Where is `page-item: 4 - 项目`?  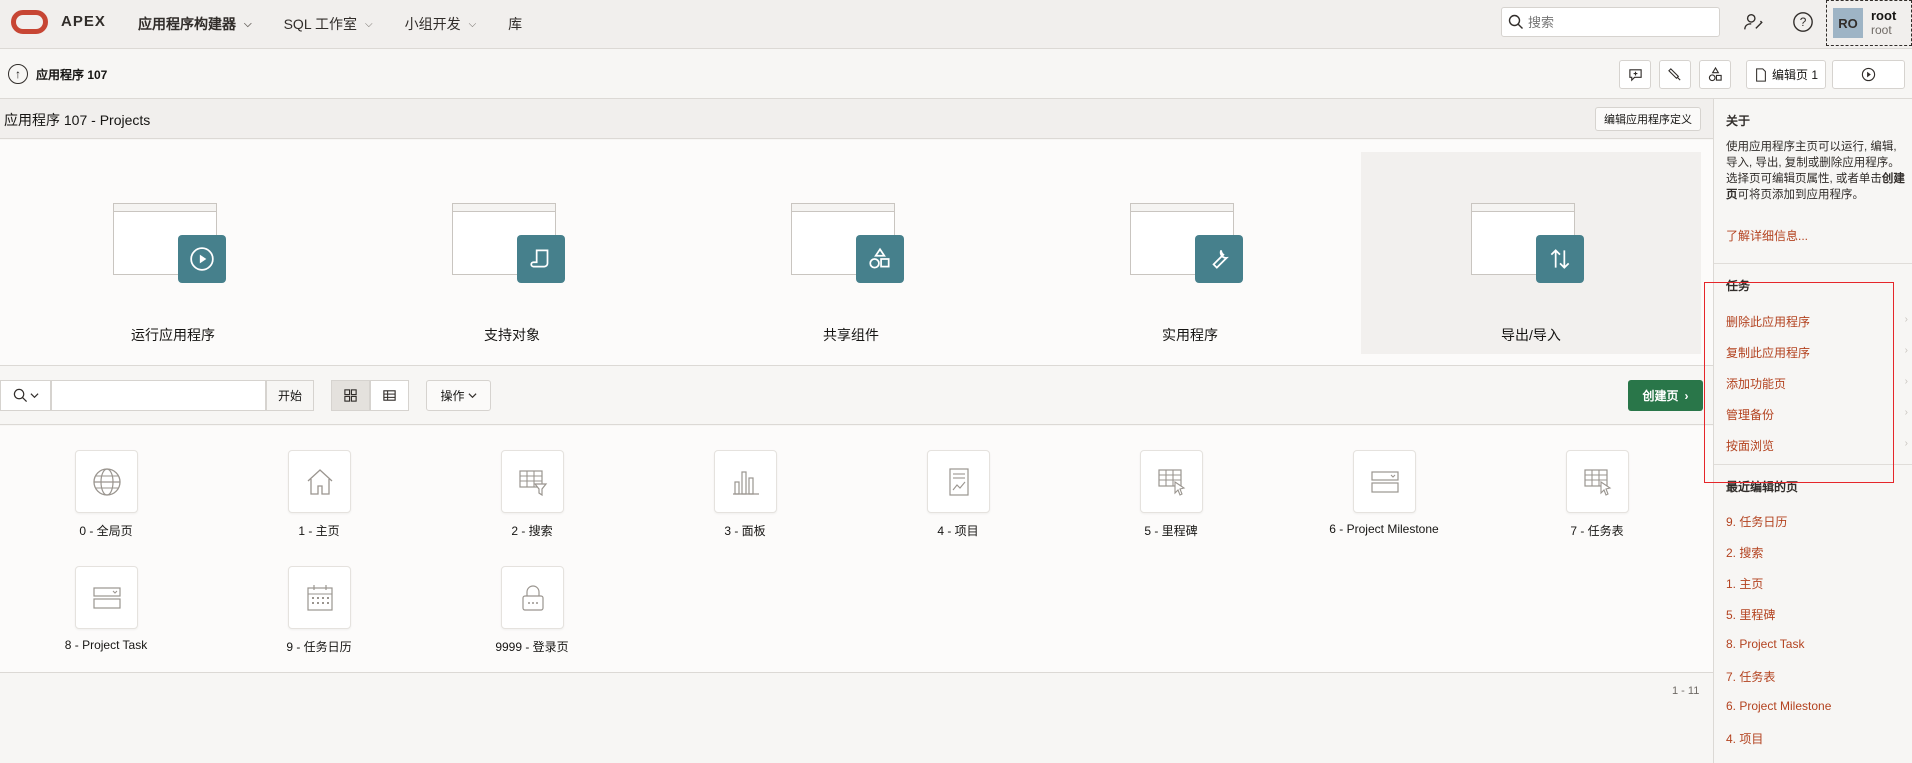
page-item: 4 - 项目 is located at coordinates (958, 482).